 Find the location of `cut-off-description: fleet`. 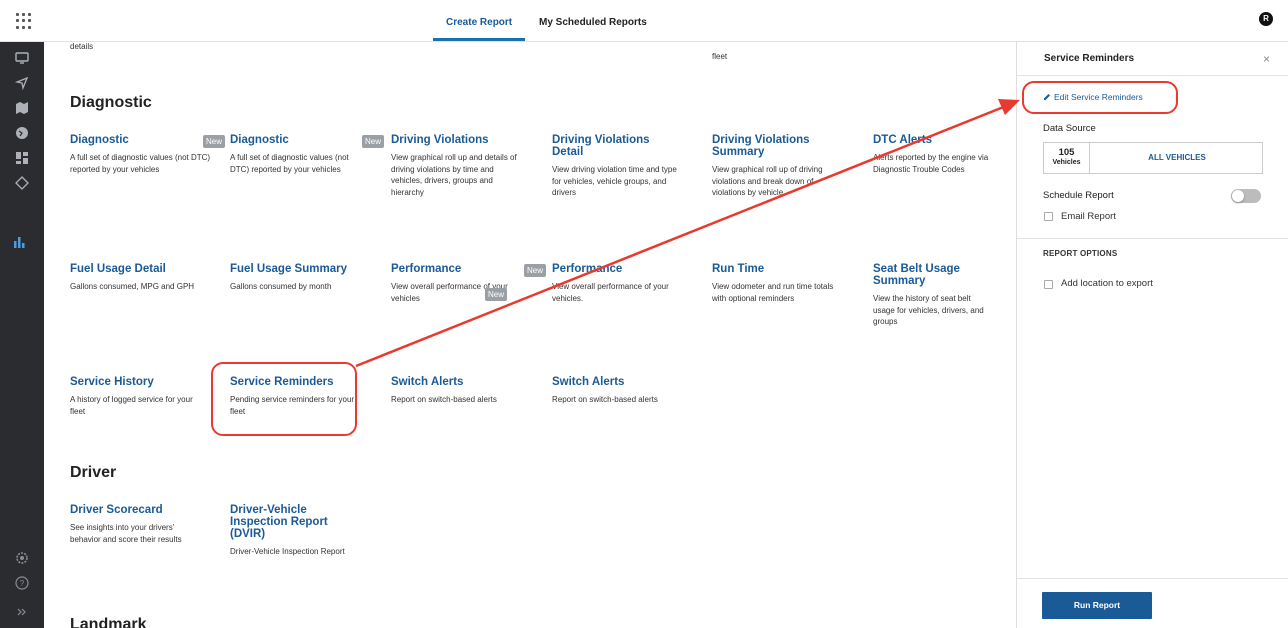

cut-off-description: fleet is located at coordinates (720, 56).